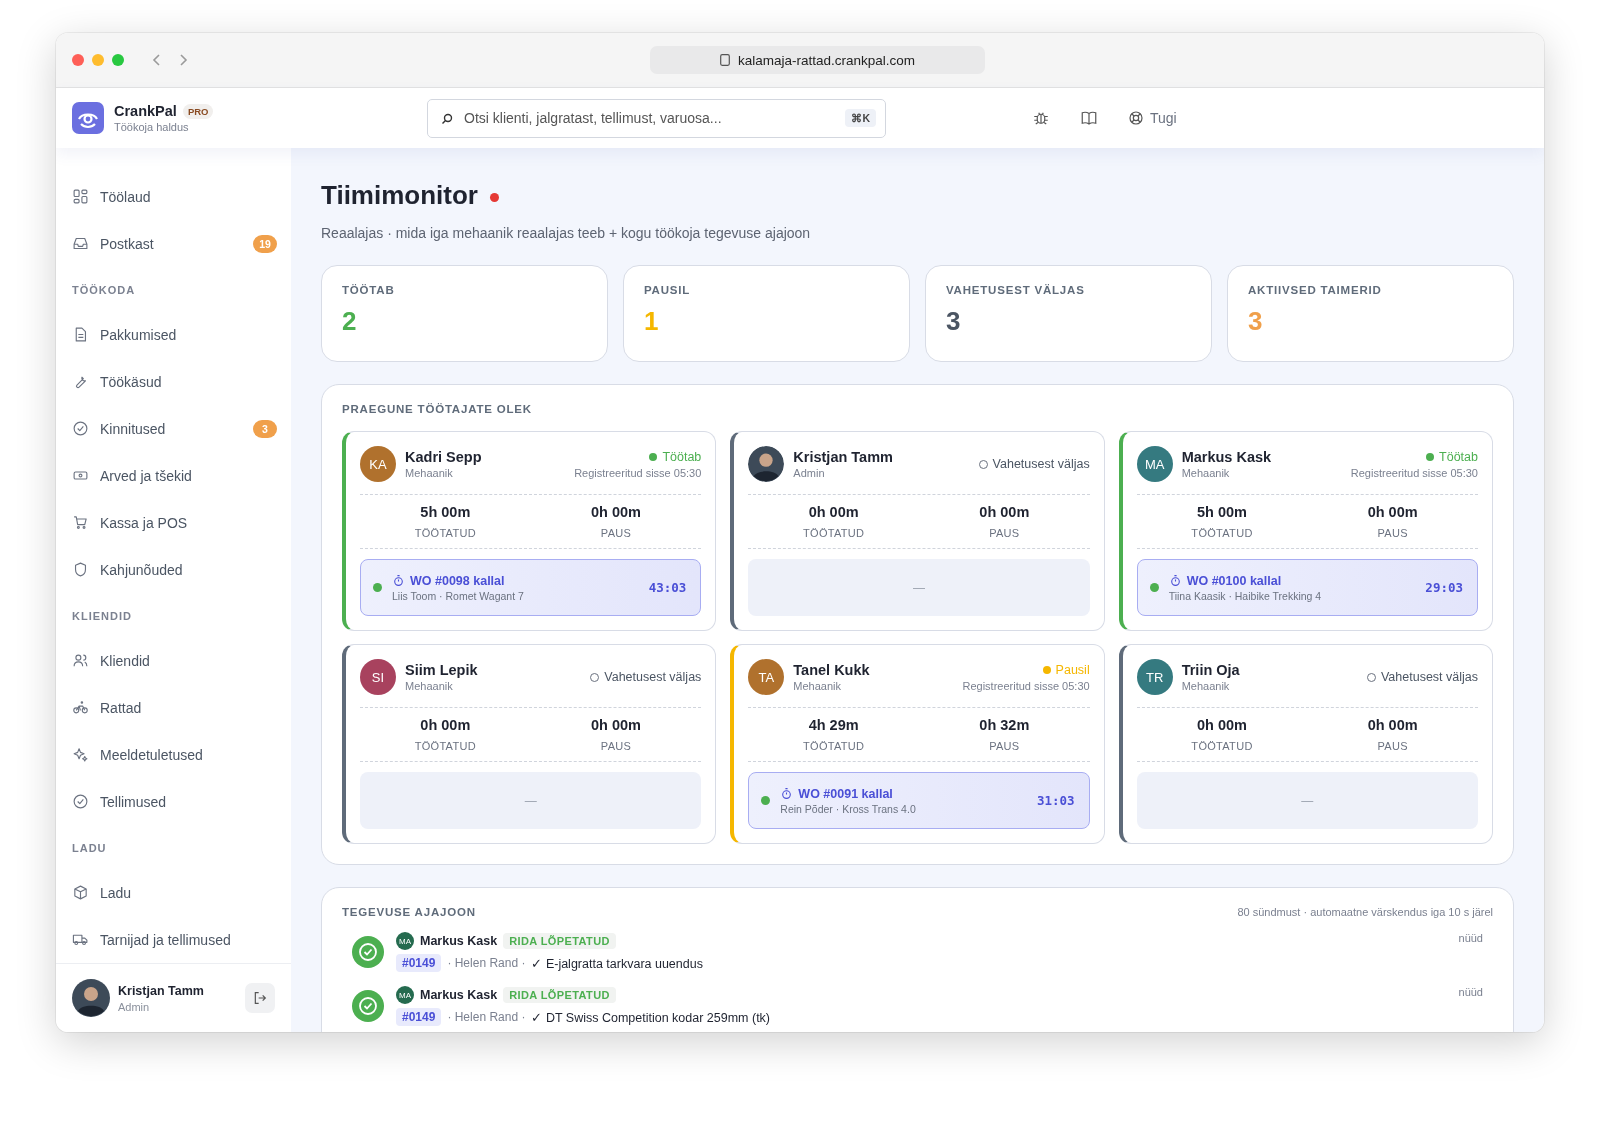 This screenshot has height=1131, width=1600. I want to click on grid-icon, so click(80, 196).